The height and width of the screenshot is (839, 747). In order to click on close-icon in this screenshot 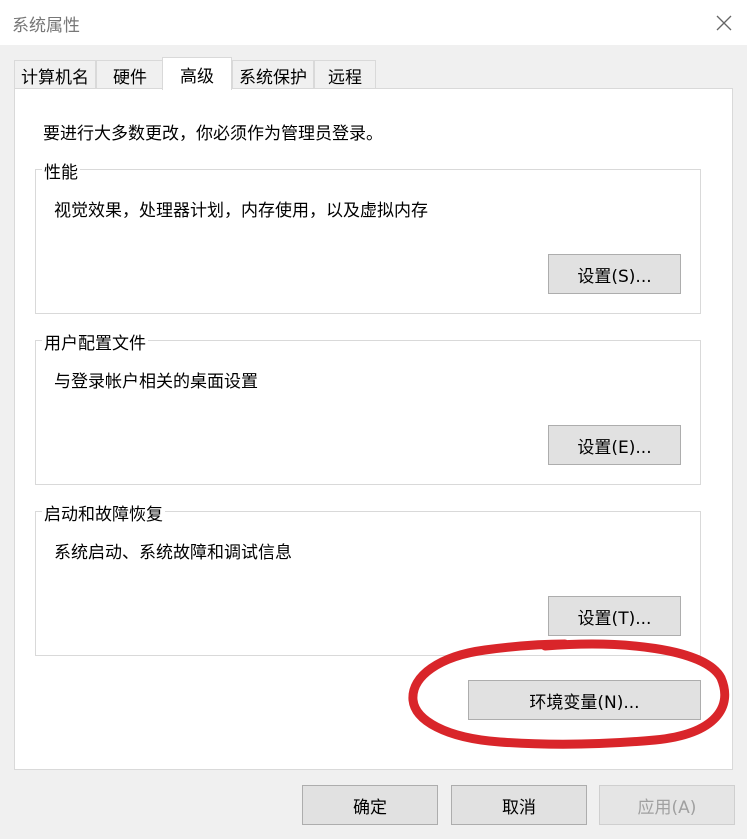, I will do `click(723, 22)`.